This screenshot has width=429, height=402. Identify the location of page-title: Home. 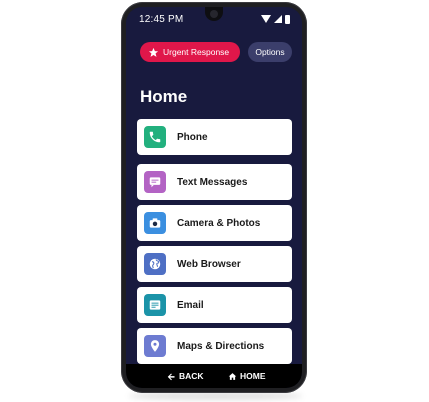
(164, 96).